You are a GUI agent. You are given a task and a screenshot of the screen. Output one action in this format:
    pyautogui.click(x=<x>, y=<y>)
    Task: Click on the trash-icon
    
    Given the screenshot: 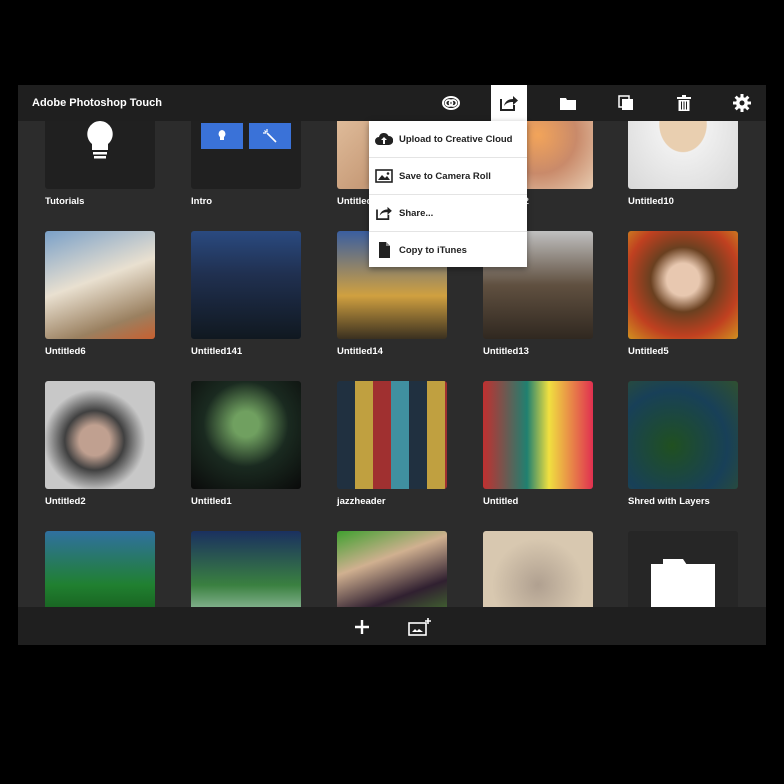 What is the action you would take?
    pyautogui.click(x=684, y=103)
    